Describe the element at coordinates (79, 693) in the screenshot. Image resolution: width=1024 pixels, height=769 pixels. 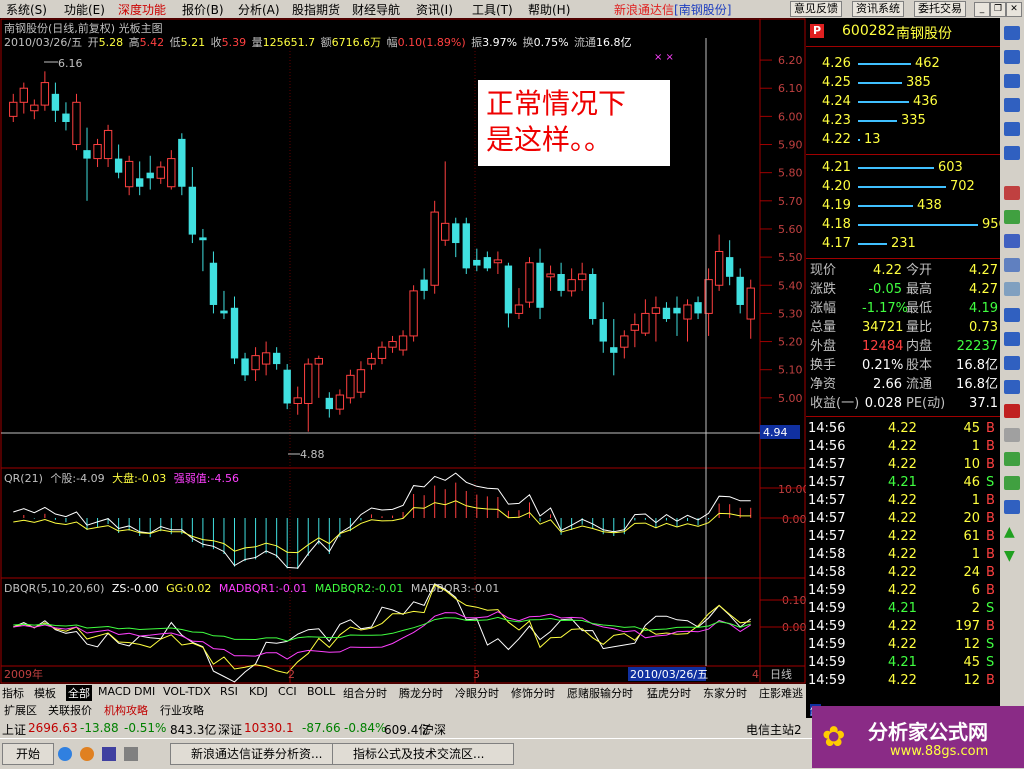
I see `indicator-tab: 全部` at that location.